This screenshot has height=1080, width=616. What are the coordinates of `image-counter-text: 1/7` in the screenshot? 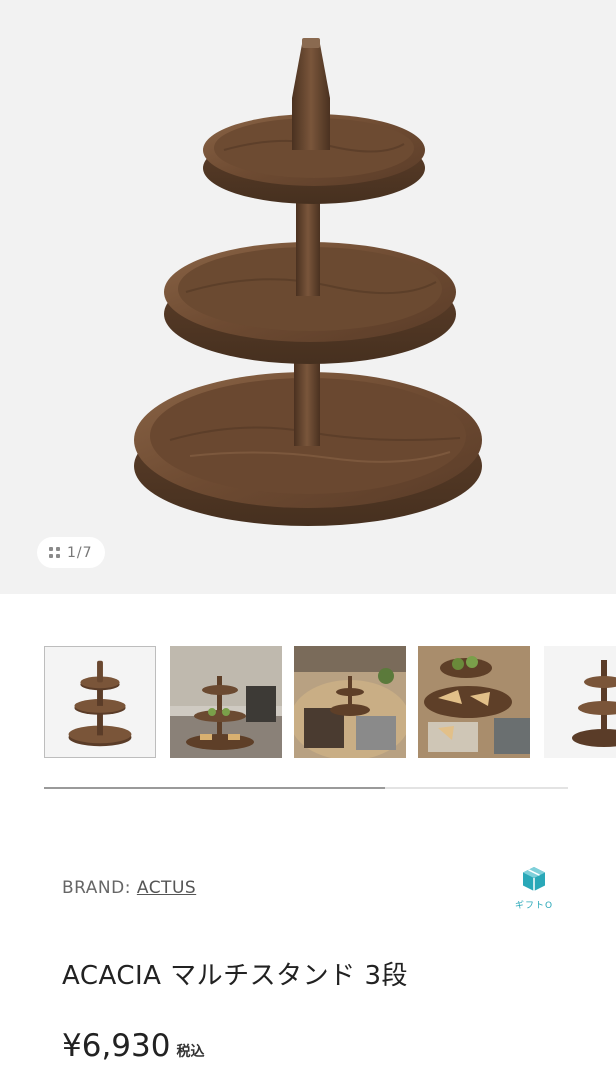 It's located at (80, 552).